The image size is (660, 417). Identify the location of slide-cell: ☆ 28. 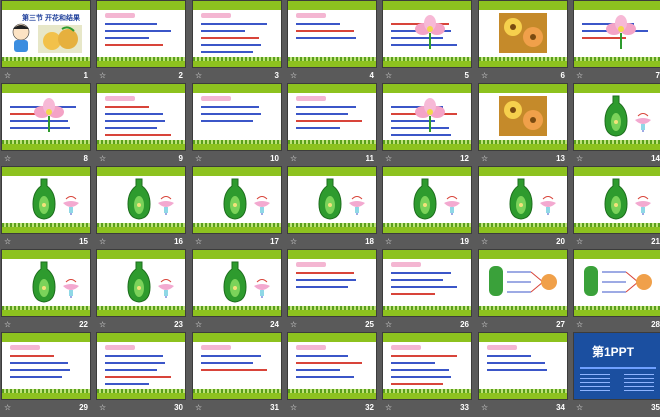
(617, 292).